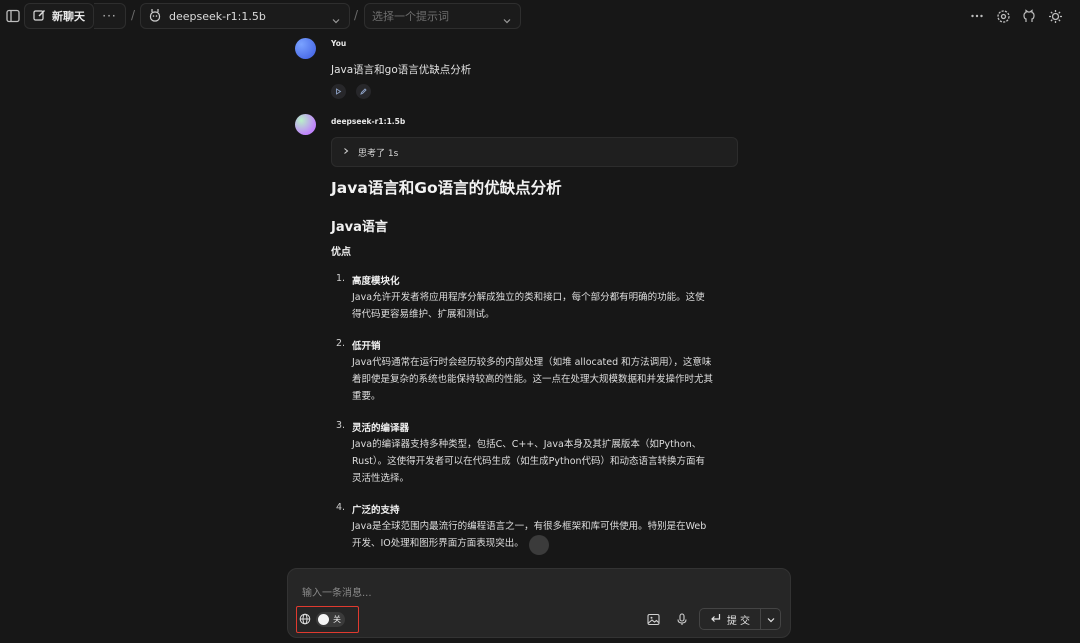 This screenshot has width=1080, height=643. I want to click on prompt-selector: 选择一个提示词, so click(442, 16).